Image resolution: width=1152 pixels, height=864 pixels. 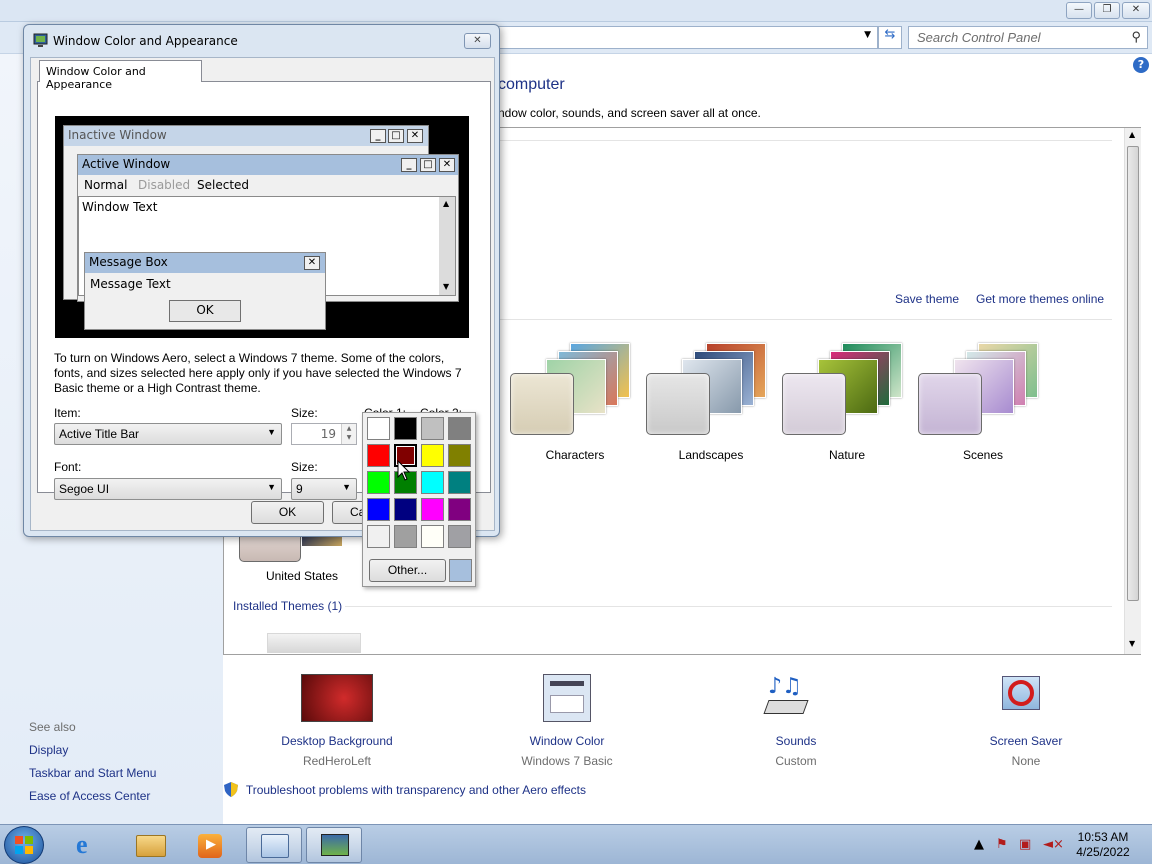 What do you see at coordinates (1026, 721) in the screenshot?
I see `screen-saver-item: Screen Saver None` at bounding box center [1026, 721].